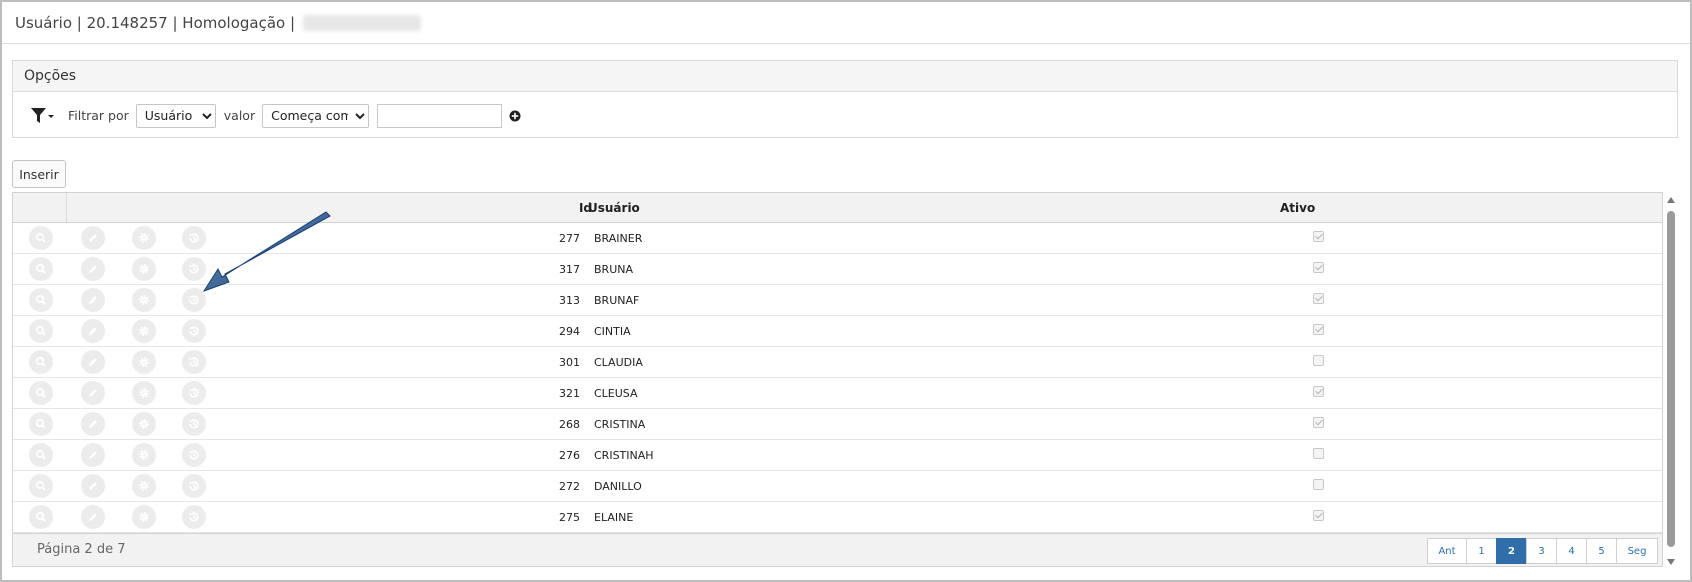 The height and width of the screenshot is (582, 1692). I want to click on pagination-page: 4, so click(1571, 551).